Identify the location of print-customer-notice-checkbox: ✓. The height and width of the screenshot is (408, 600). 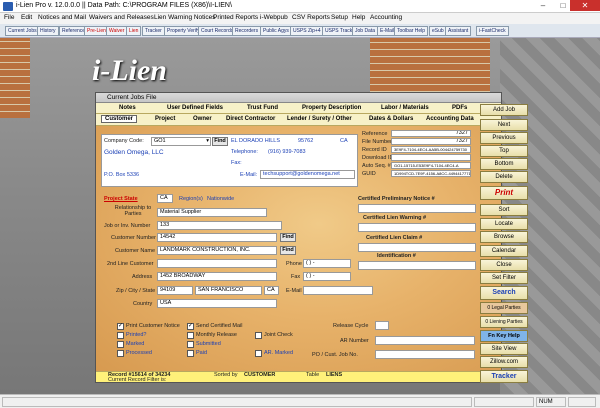
(120, 326).